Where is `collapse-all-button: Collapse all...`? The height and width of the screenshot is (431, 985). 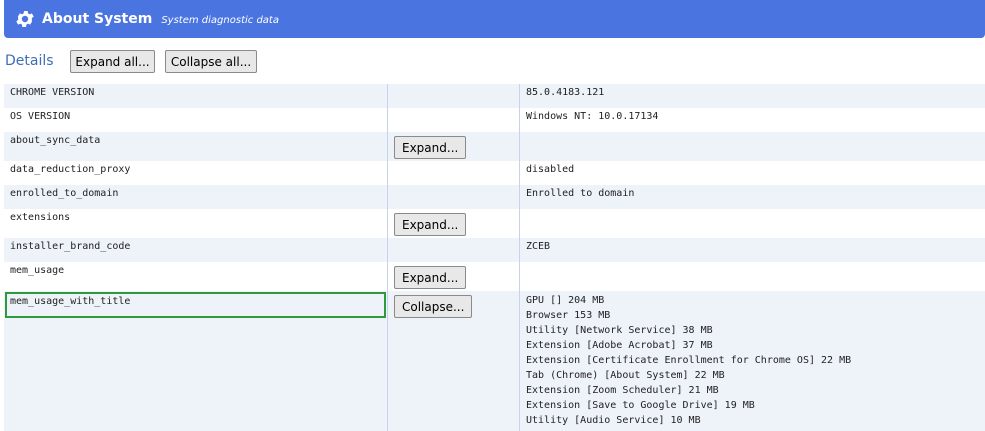 collapse-all-button: Collapse all... is located at coordinates (211, 61).